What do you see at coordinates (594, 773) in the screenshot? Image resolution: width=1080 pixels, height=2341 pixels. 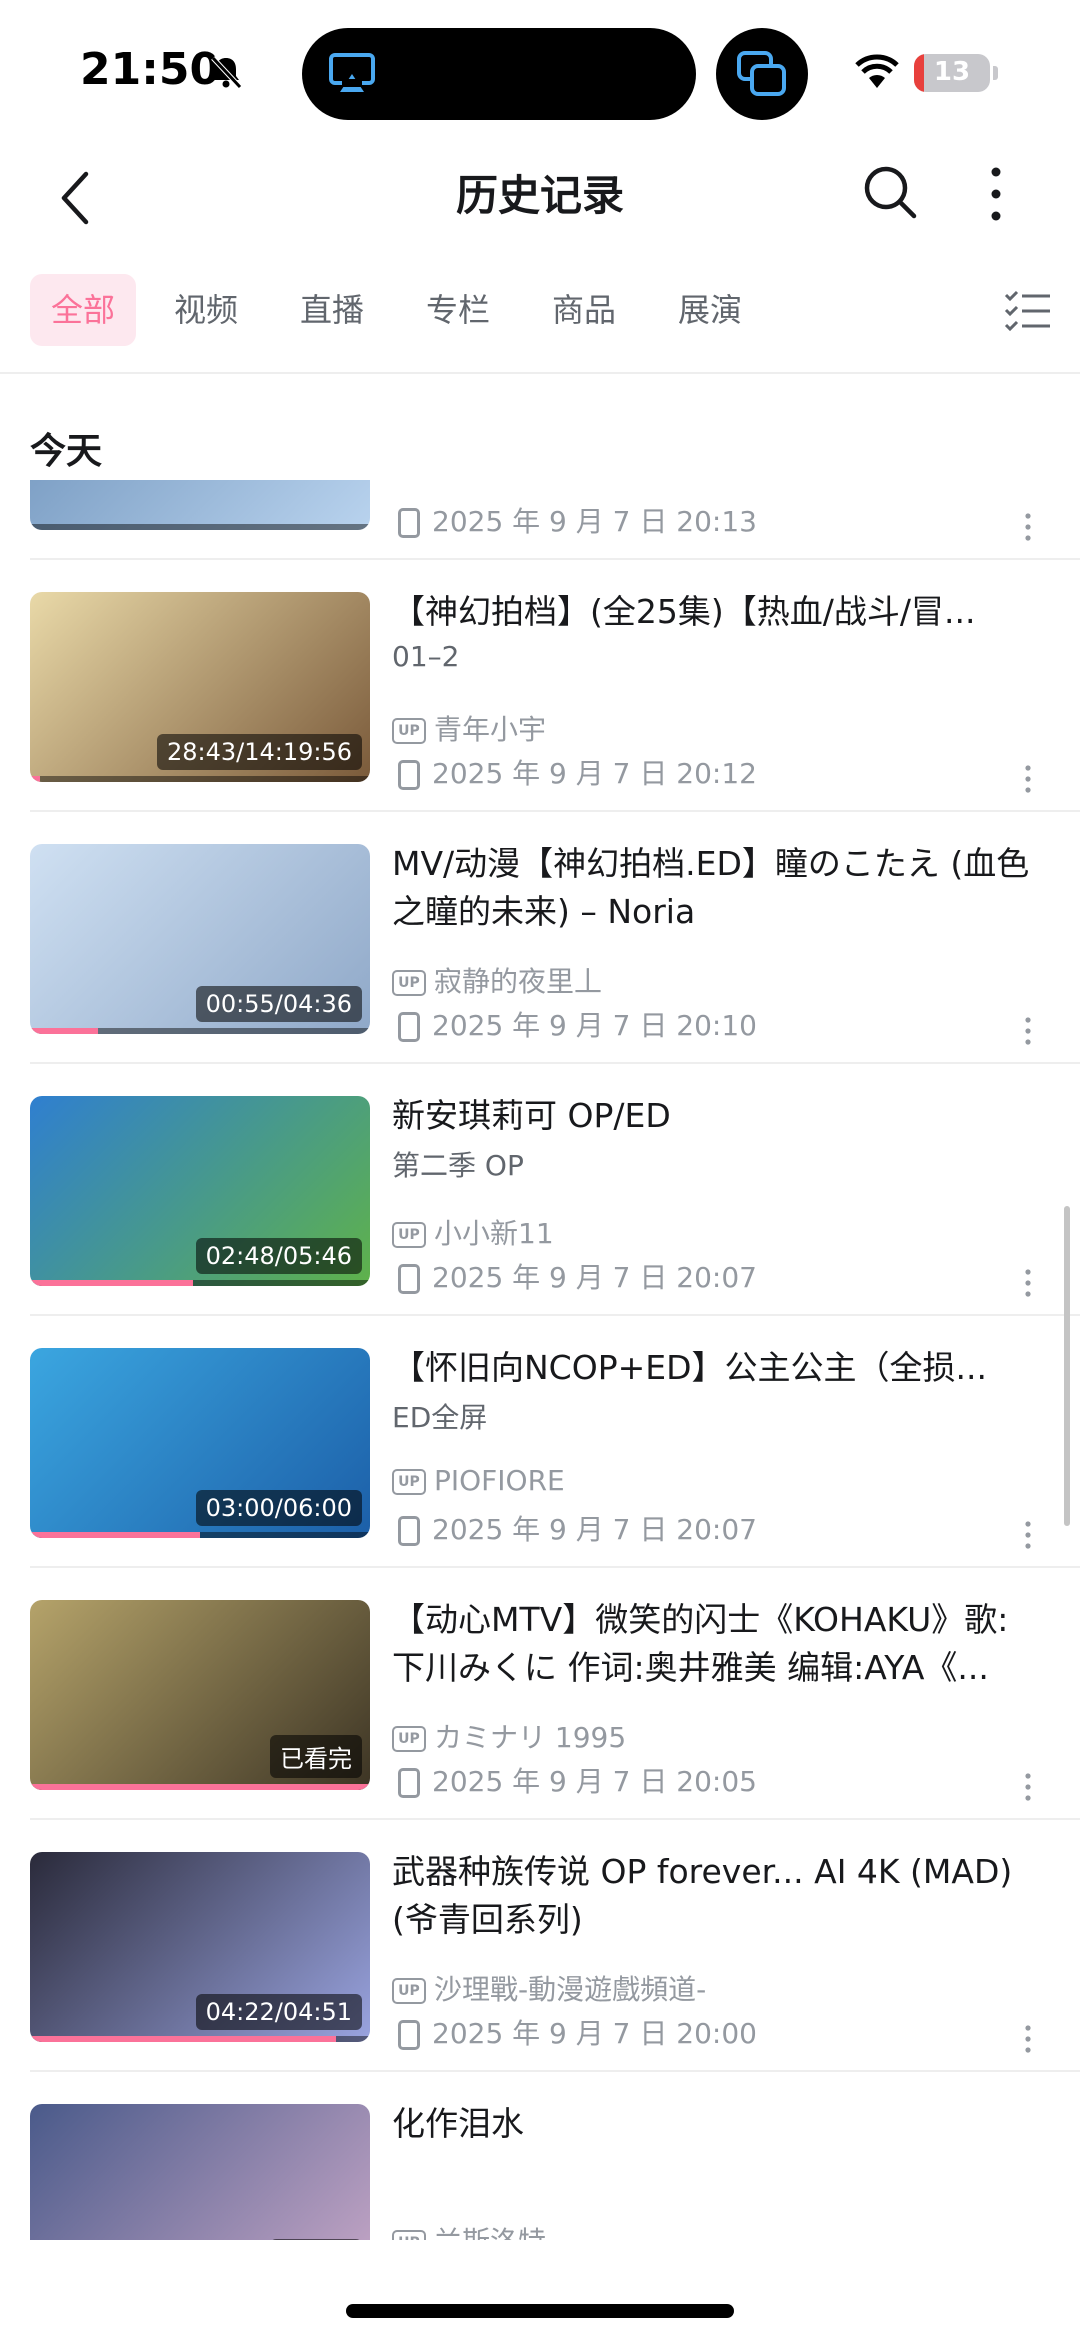 I see `watch-date: 2025 年 9 月 7 日 20:12` at bounding box center [594, 773].